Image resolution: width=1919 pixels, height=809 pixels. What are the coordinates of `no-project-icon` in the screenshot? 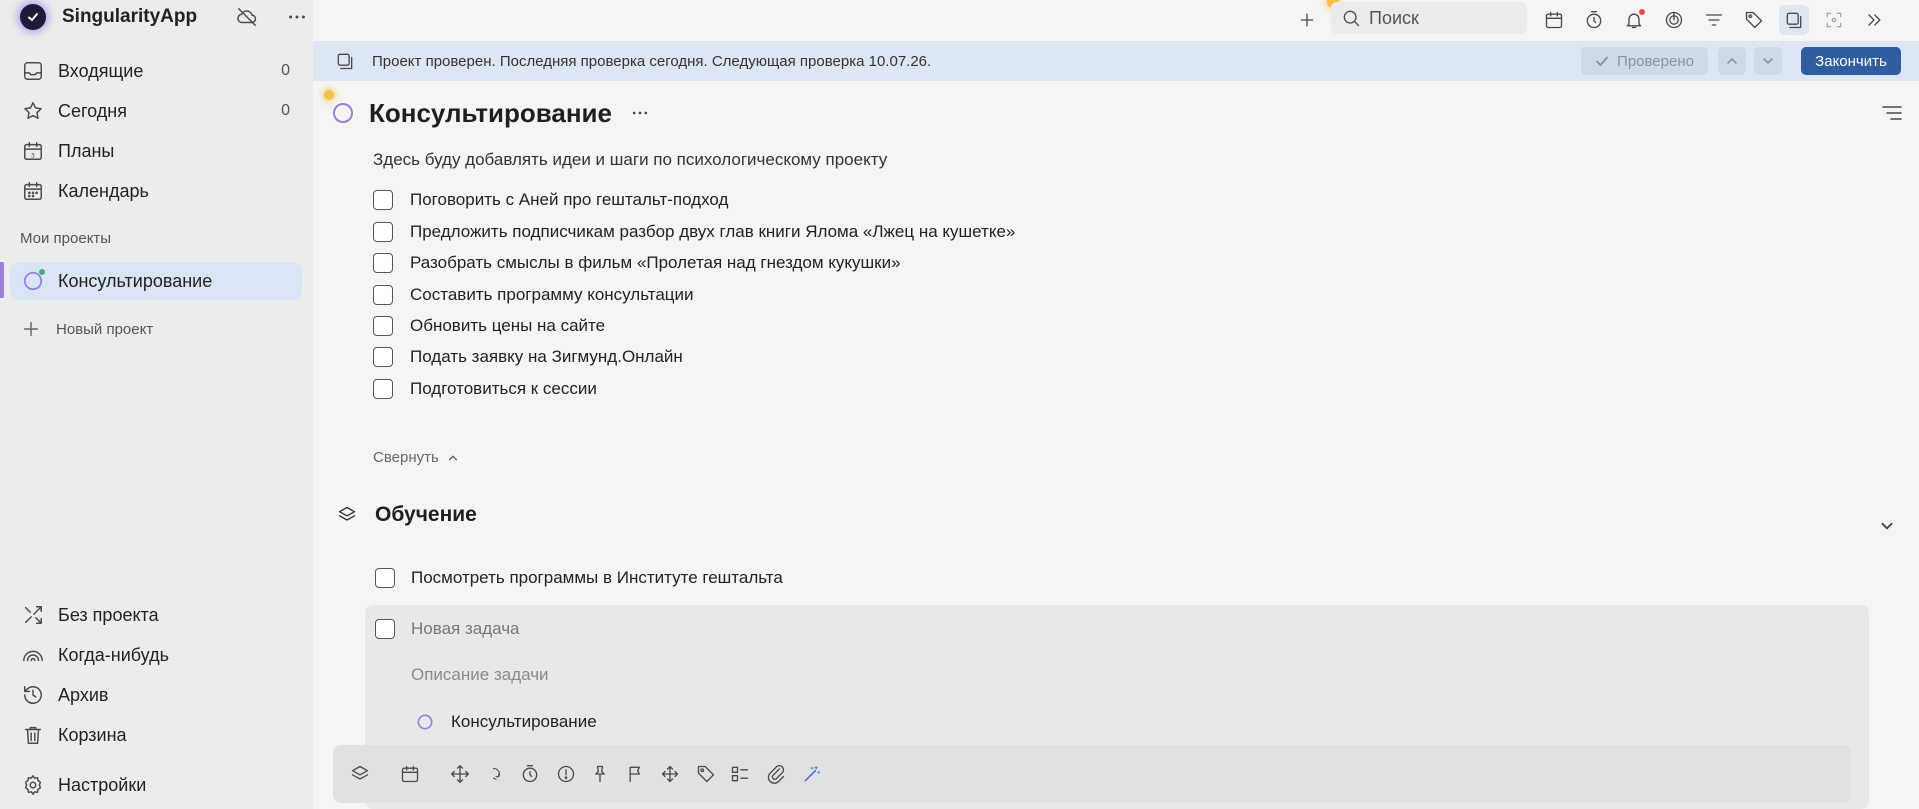 It's located at (33, 615).